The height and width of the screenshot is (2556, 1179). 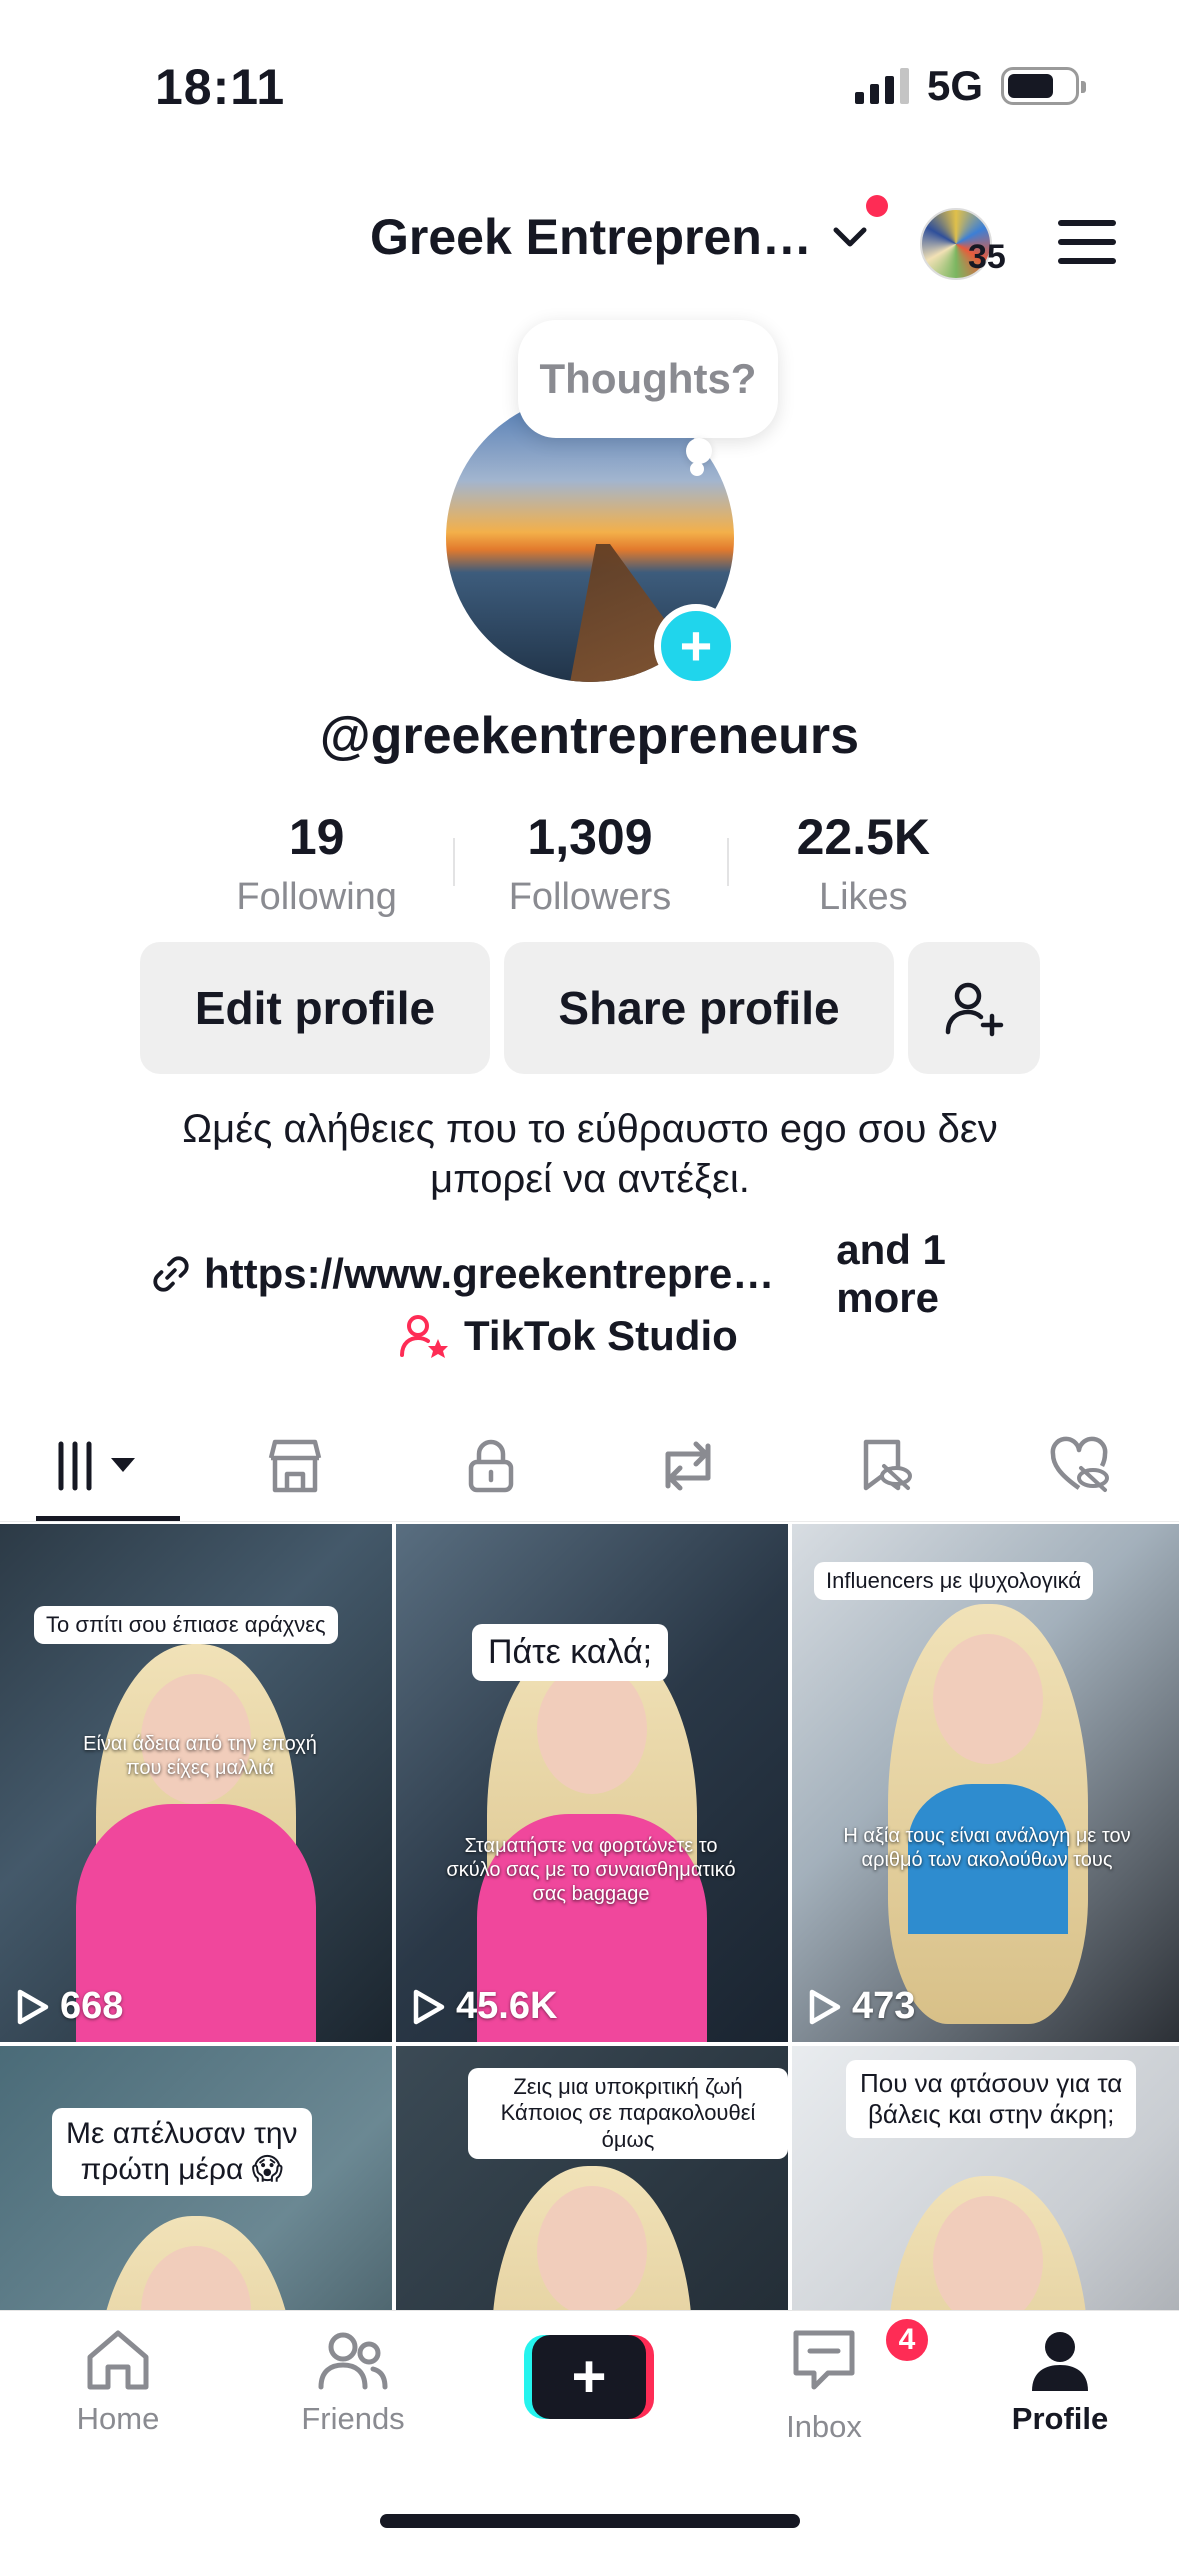 I want to click on view-count-label: 668, so click(x=92, y=2006).